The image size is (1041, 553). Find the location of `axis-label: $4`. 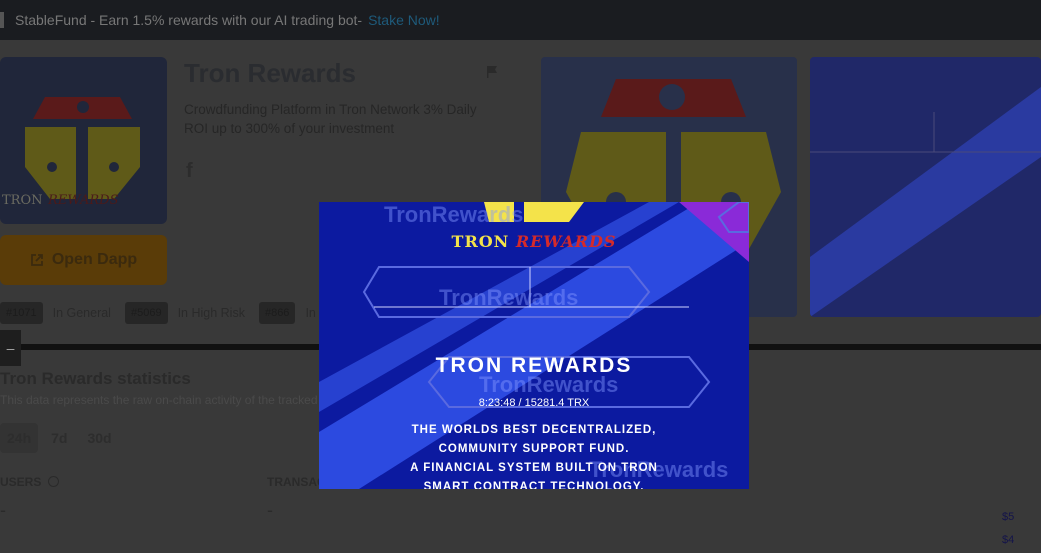

axis-label: $4 is located at coordinates (1008, 540).